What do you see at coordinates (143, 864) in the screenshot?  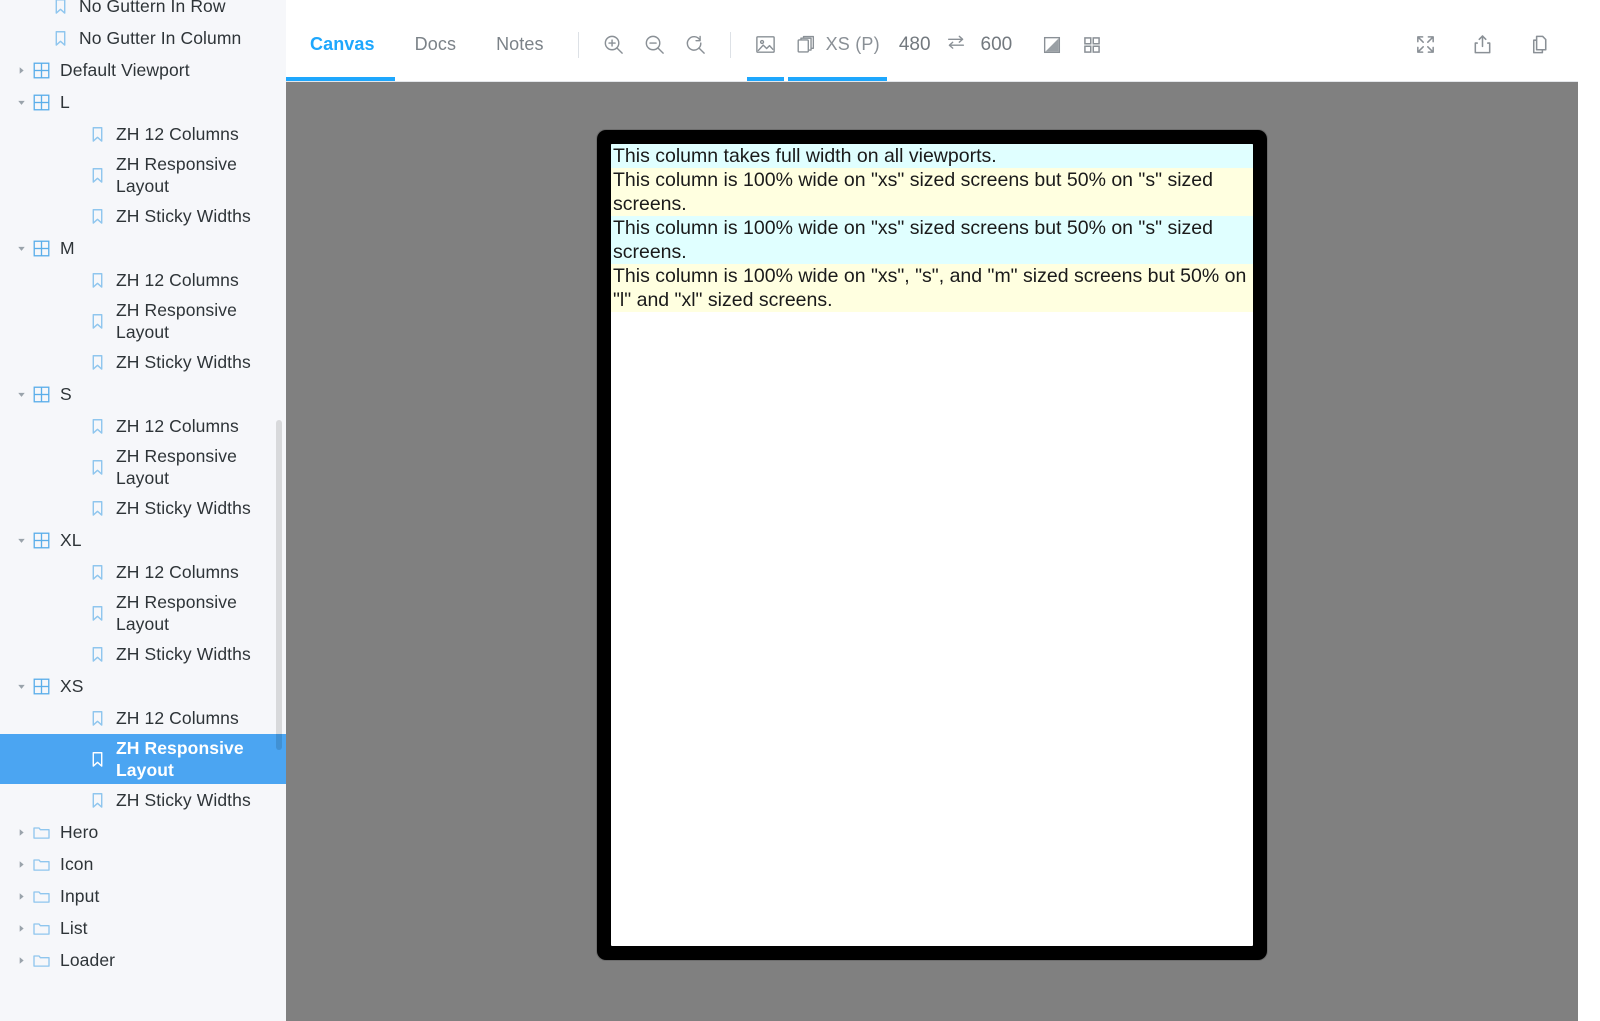 I see `sidebar-item-icon: Icon` at bounding box center [143, 864].